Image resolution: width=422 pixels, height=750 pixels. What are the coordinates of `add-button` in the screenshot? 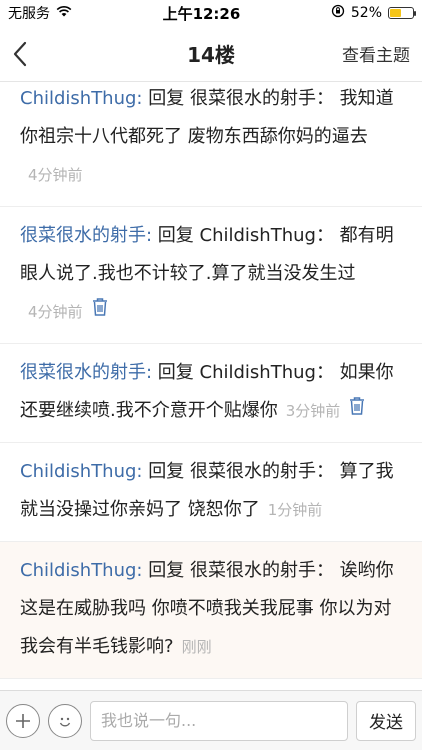 It's located at (23, 720).